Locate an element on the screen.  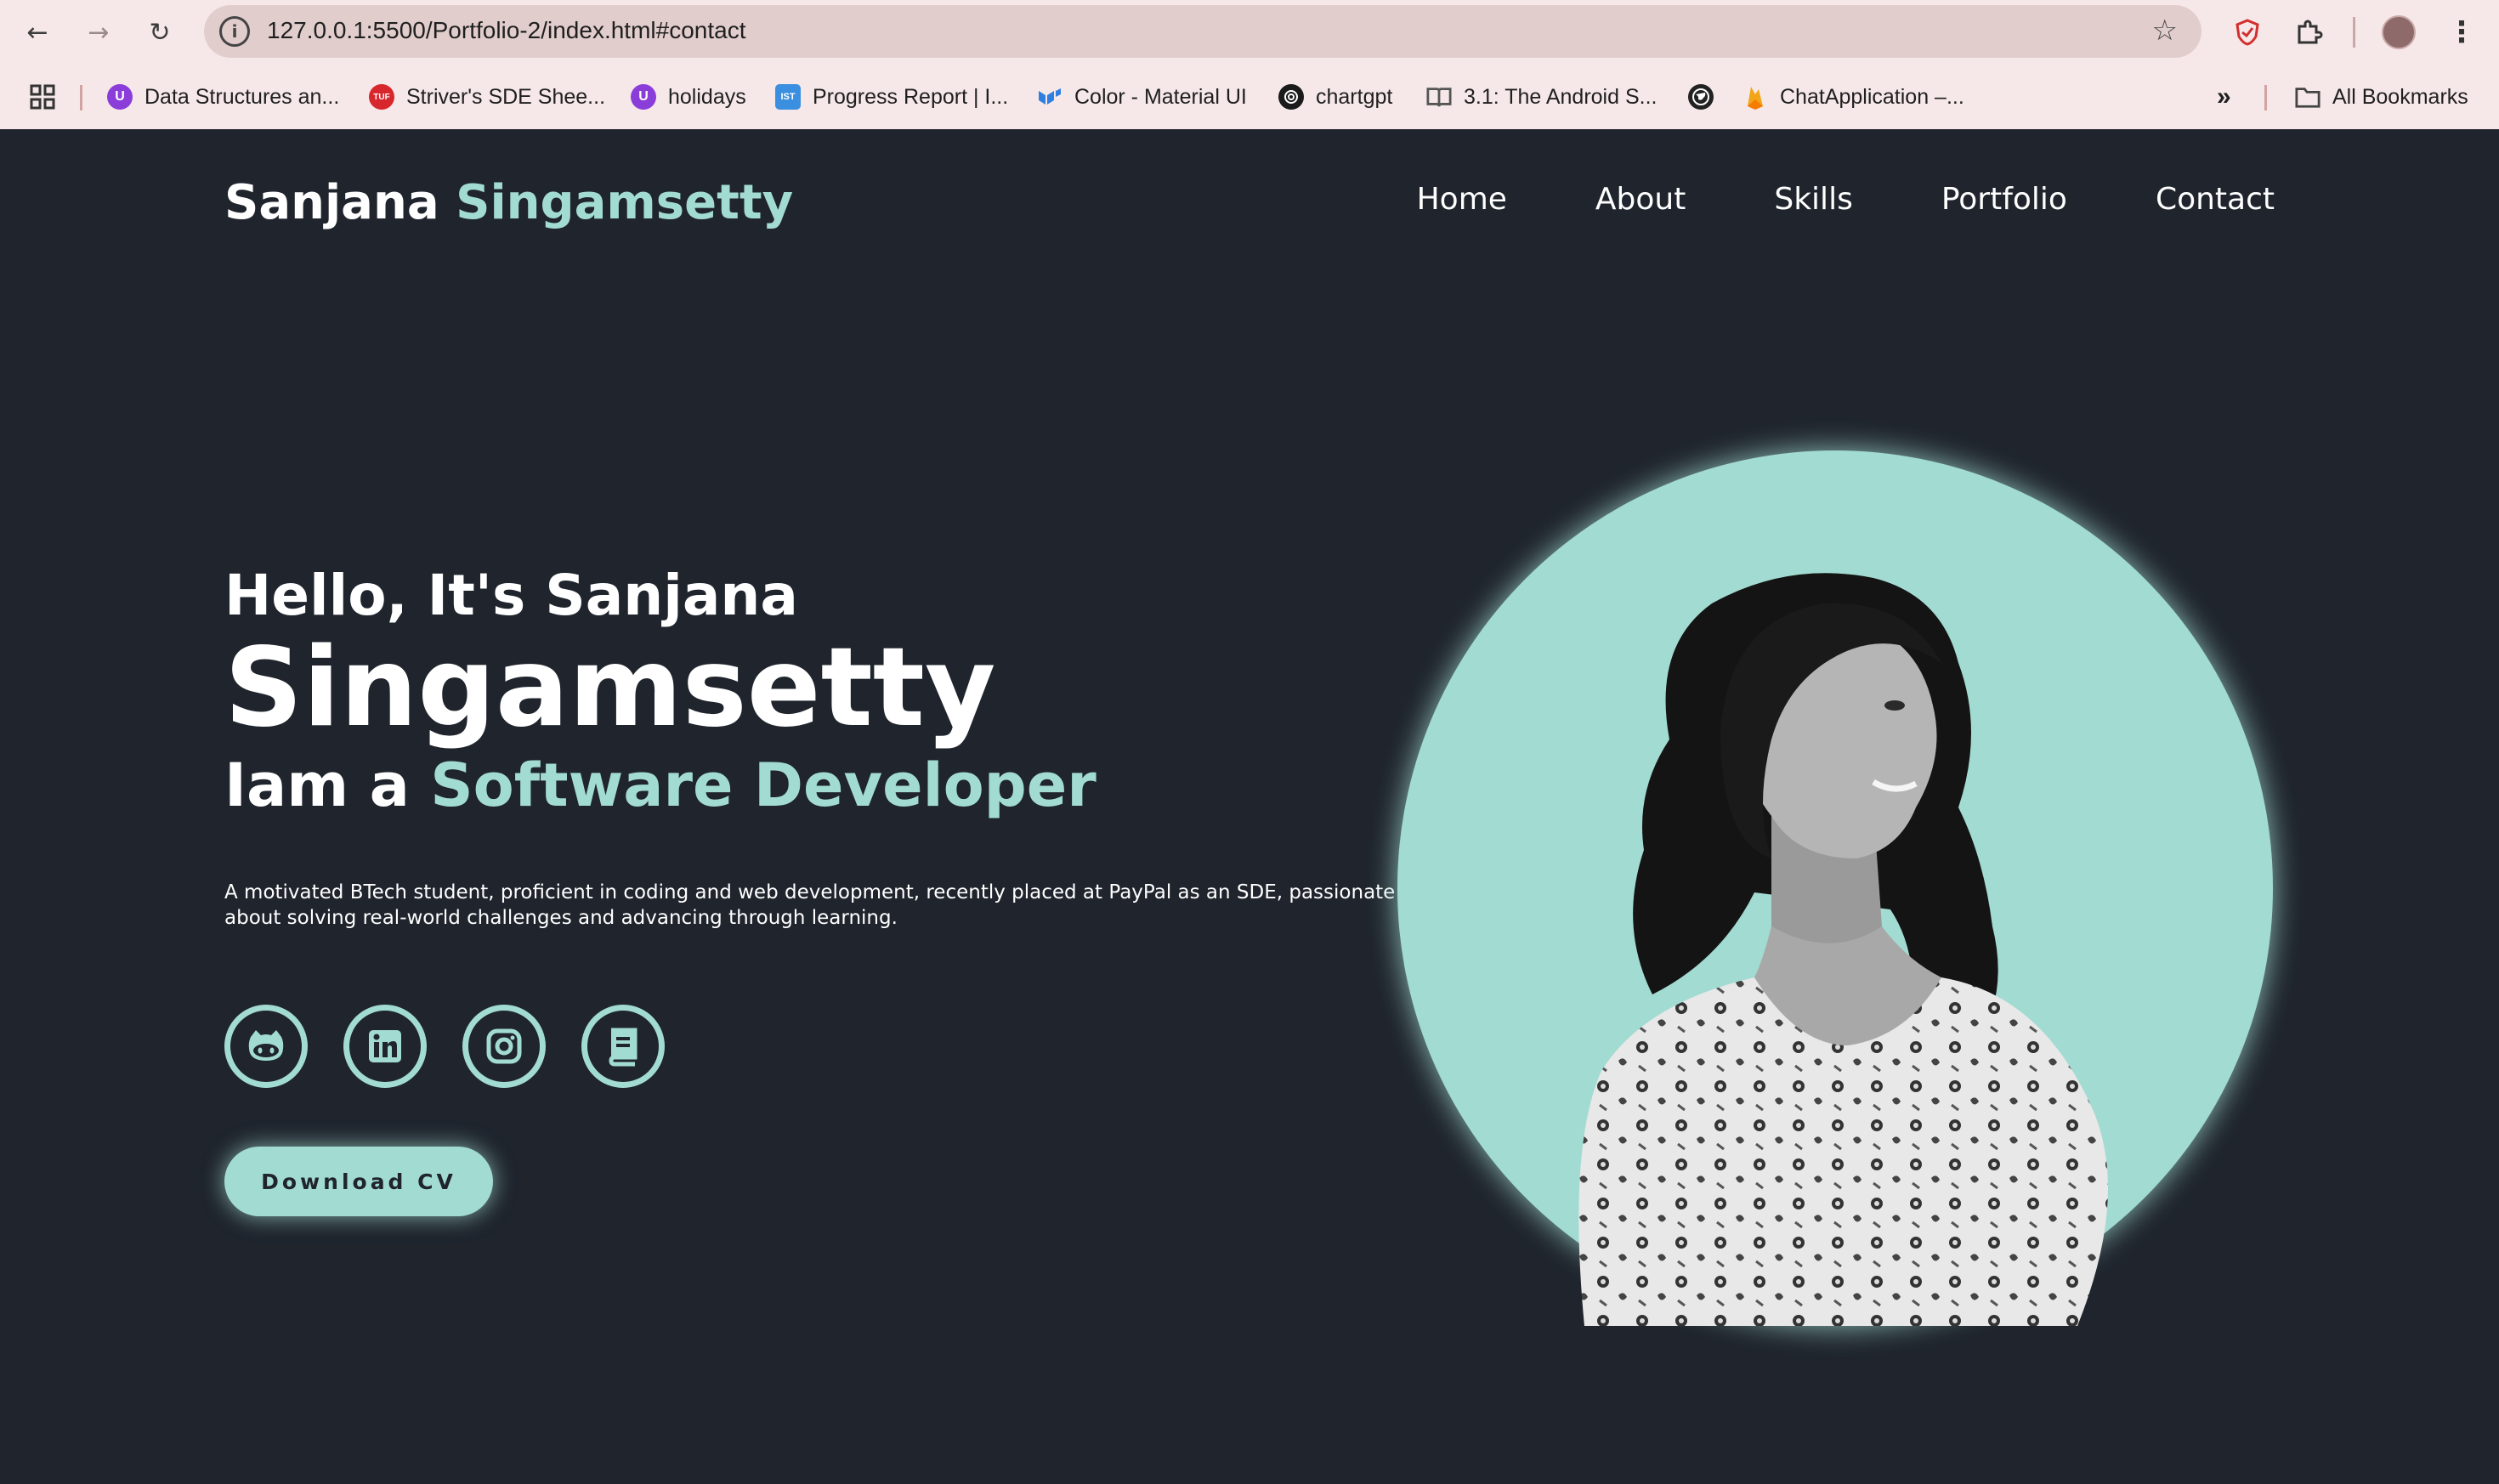
social-links is located at coordinates (462, 1046).